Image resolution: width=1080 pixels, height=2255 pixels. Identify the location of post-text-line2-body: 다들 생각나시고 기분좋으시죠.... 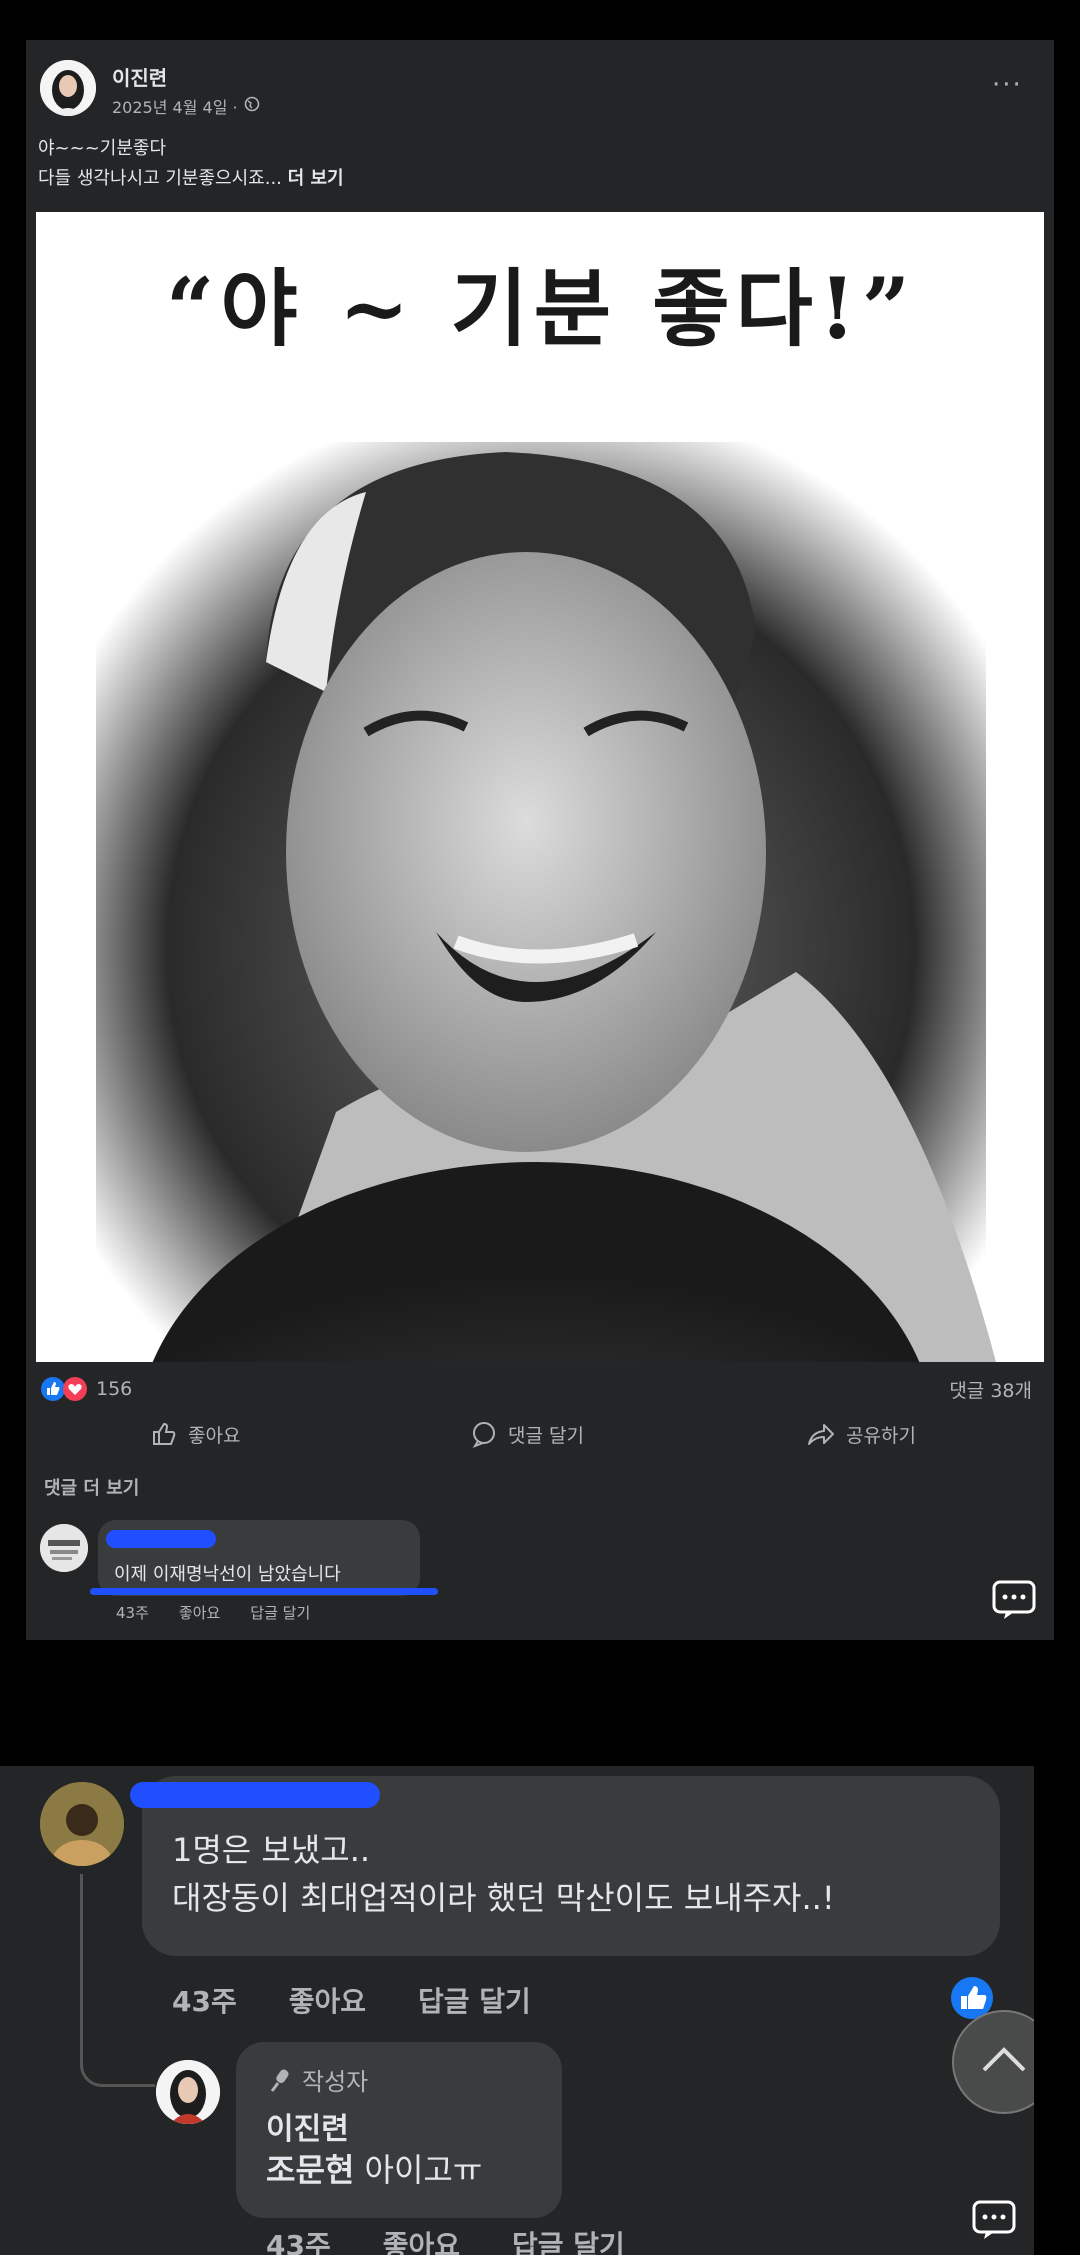
(160, 178).